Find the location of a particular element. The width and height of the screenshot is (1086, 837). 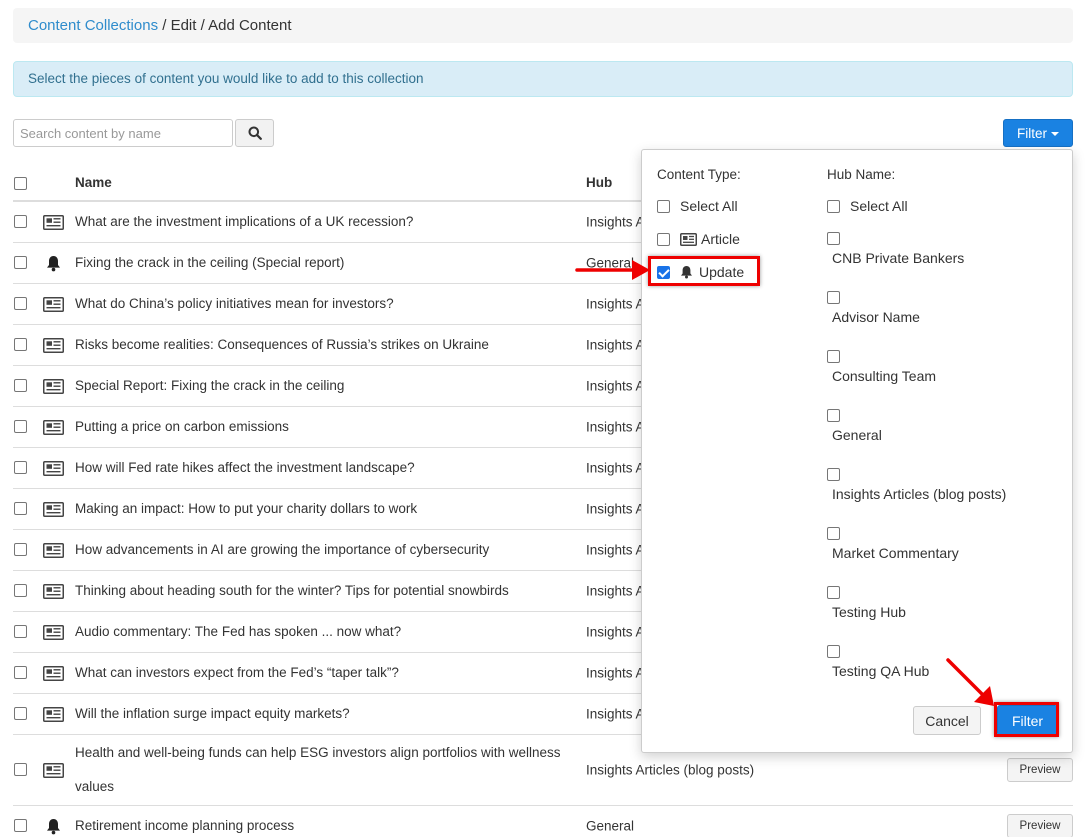

hub-option: CNB Private Bankers is located at coordinates (895, 249).